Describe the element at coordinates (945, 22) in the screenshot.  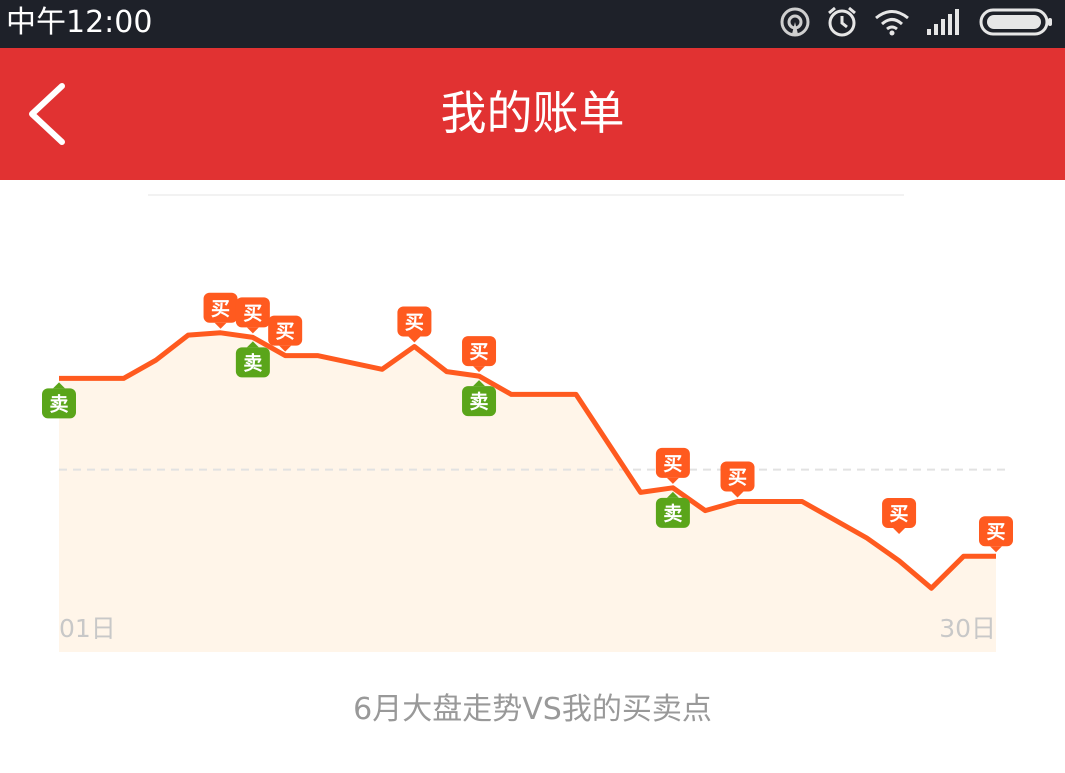
I see `signal-icon` at that location.